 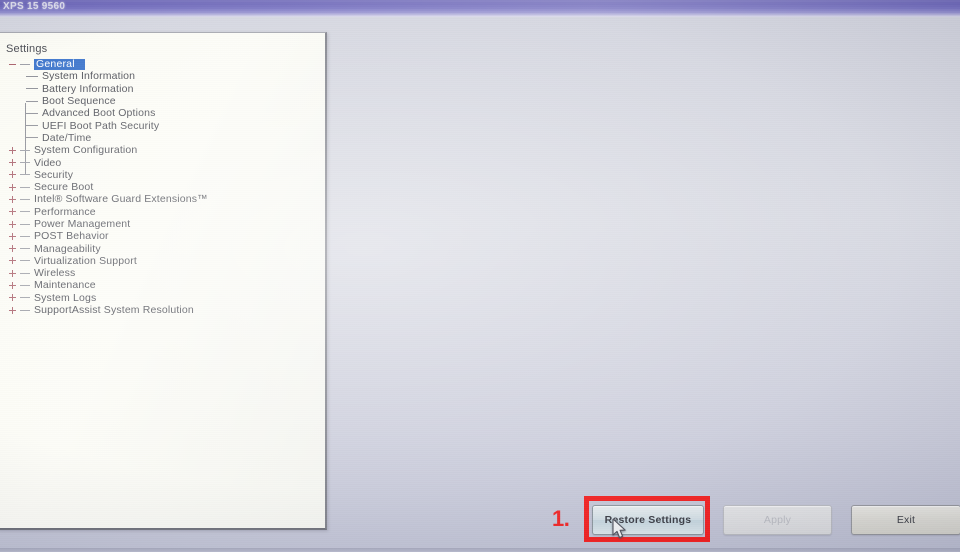 What do you see at coordinates (34, 6) in the screenshot?
I see `window-title: XPS 15 9560` at bounding box center [34, 6].